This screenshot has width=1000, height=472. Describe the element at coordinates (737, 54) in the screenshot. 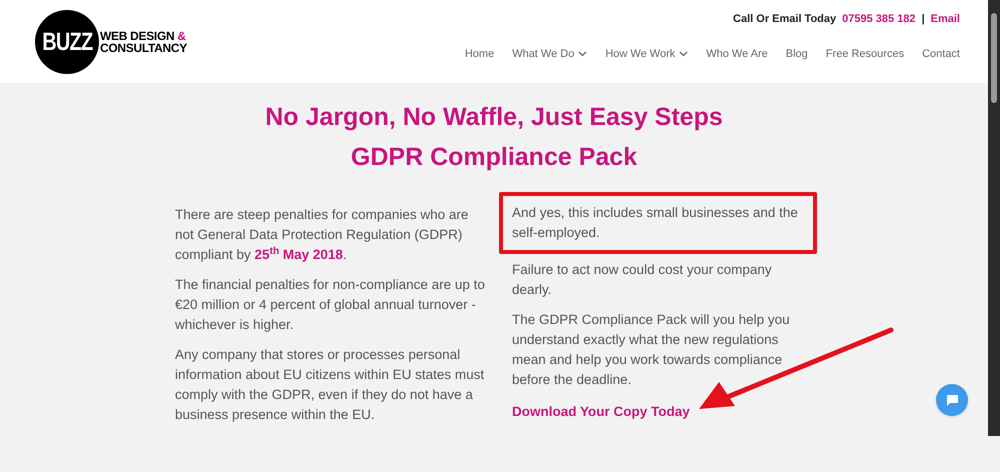

I see `nav-link: Who We Are` at that location.